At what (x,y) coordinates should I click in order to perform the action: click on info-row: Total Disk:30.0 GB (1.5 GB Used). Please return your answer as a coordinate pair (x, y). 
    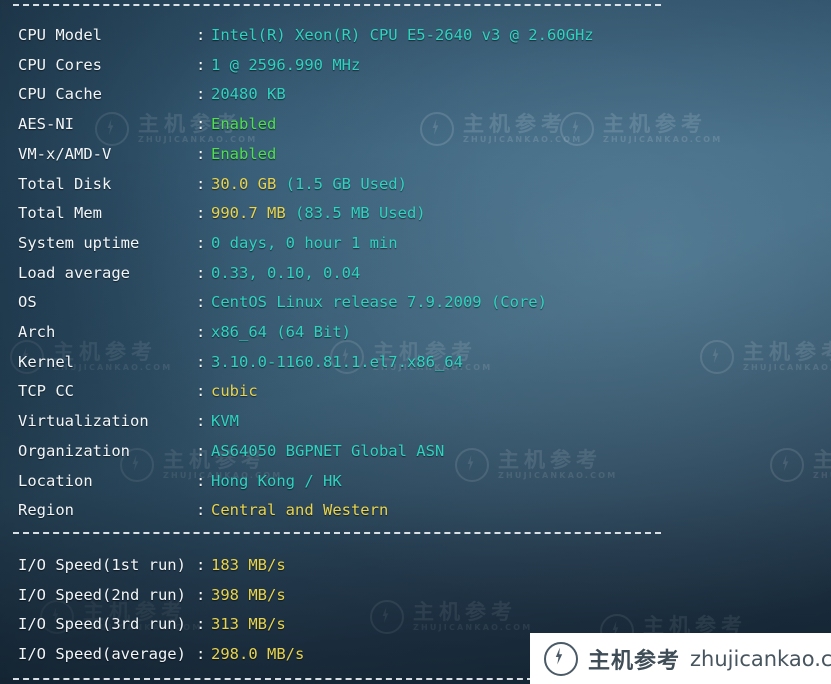
    Looking at the image, I should click on (212, 185).